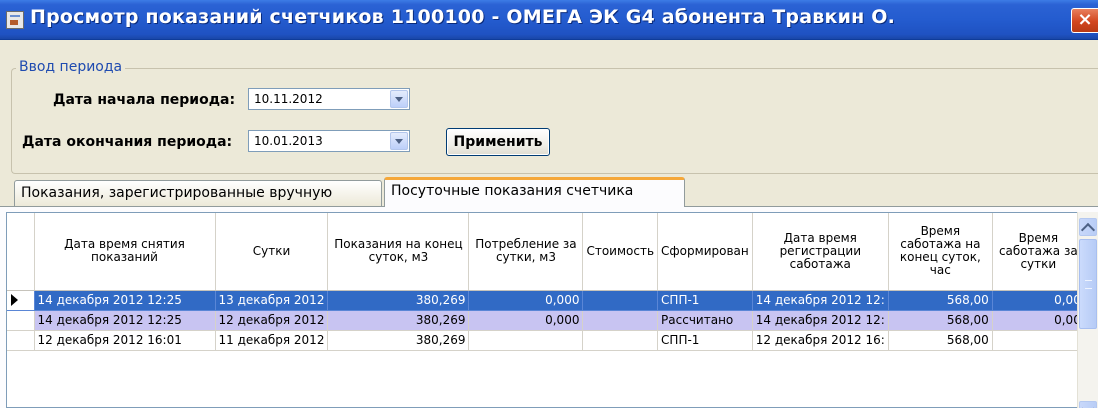 The height and width of the screenshot is (408, 1098). What do you see at coordinates (14, 300) in the screenshot?
I see `current-row-icon` at bounding box center [14, 300].